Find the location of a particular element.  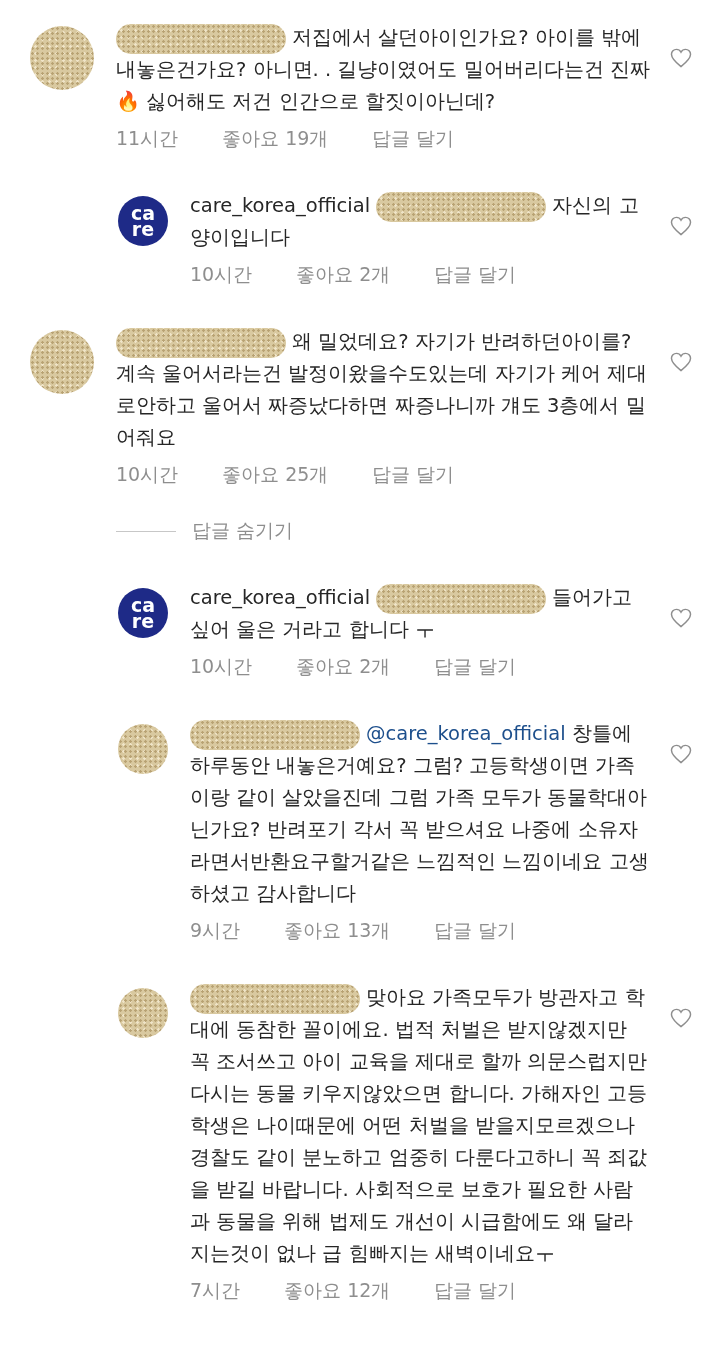

comment-time: 9시간 is located at coordinates (215, 930).